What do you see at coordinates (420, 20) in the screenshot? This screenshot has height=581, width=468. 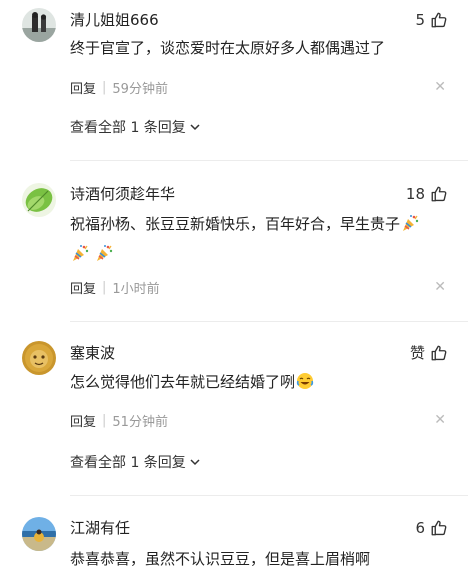 I see `like-count: 5` at bounding box center [420, 20].